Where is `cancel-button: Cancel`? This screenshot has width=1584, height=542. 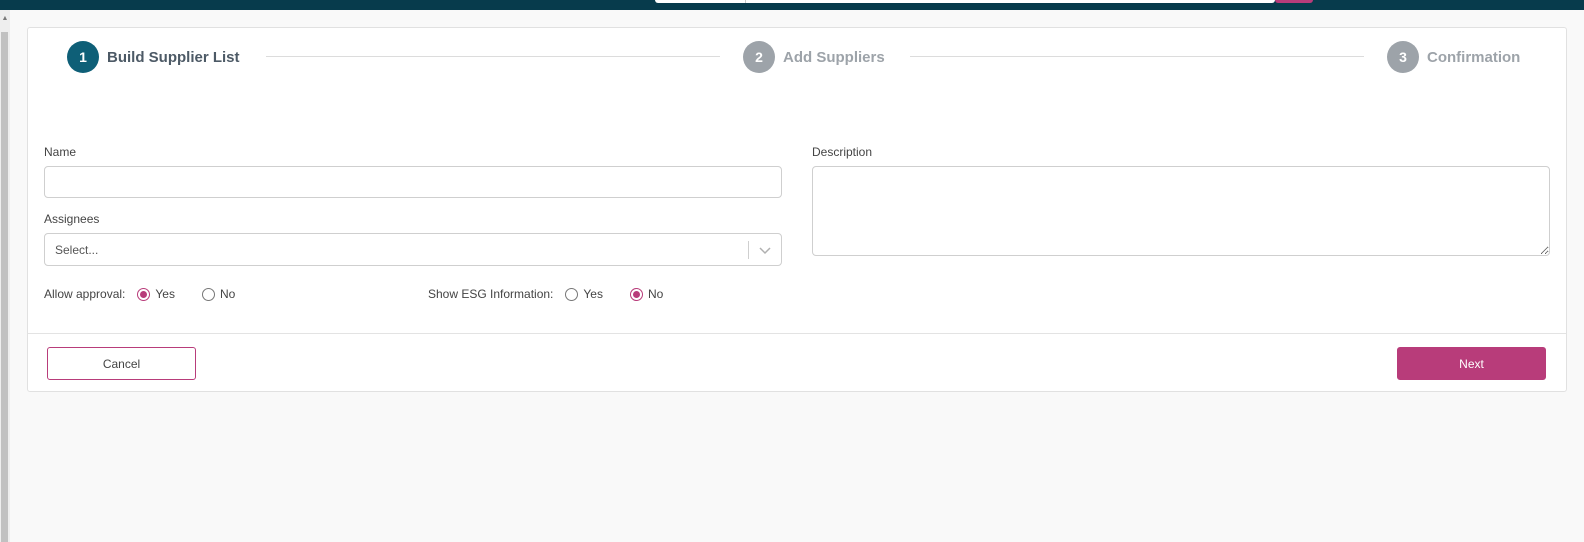 cancel-button: Cancel is located at coordinates (121, 363).